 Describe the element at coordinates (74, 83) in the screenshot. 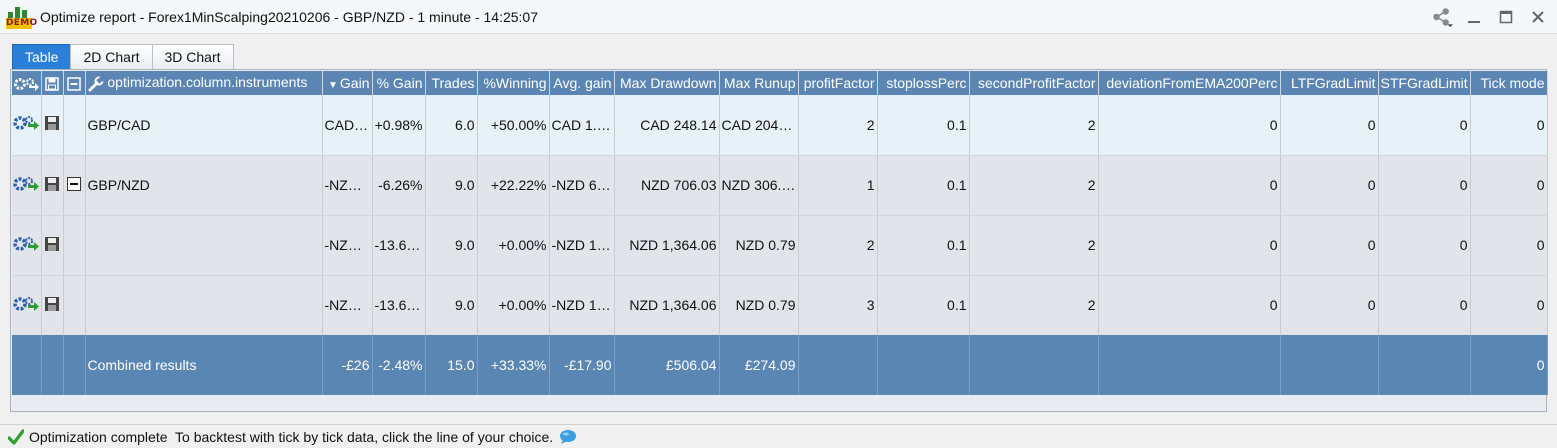

I see `header-collapse-icon` at that location.